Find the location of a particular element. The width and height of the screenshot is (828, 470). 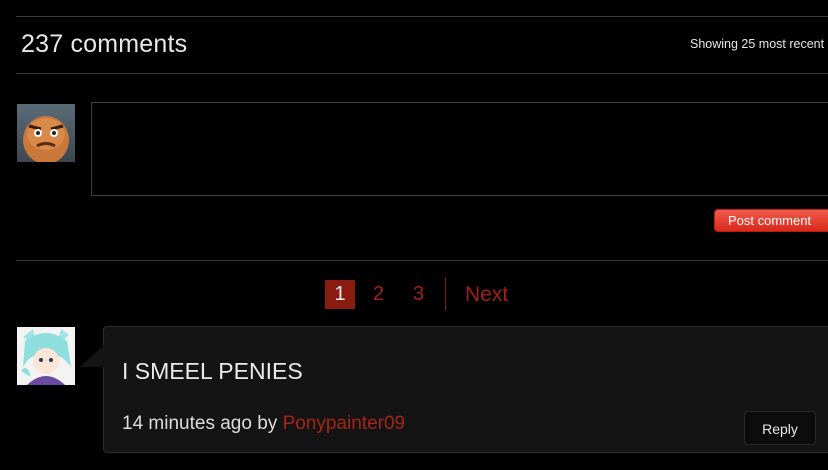

header-divider is located at coordinates (422, 73).